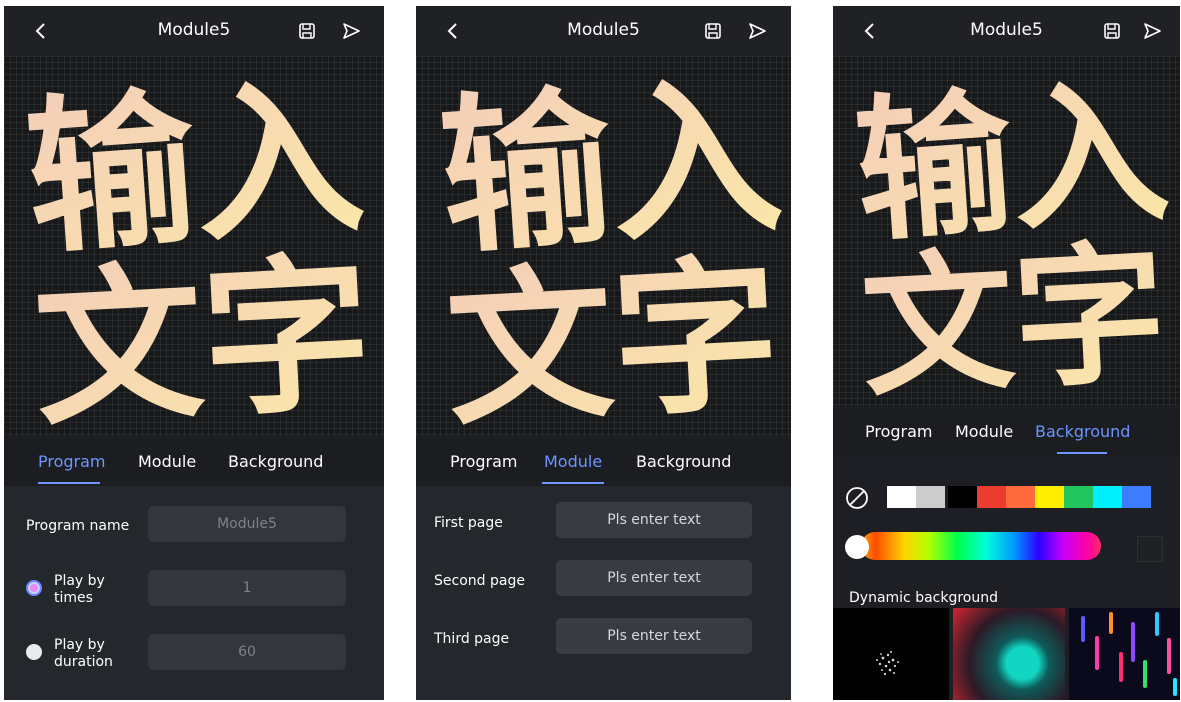 The width and height of the screenshot is (1181, 702). I want to click on third-page-input: Pls enter text, so click(654, 636).